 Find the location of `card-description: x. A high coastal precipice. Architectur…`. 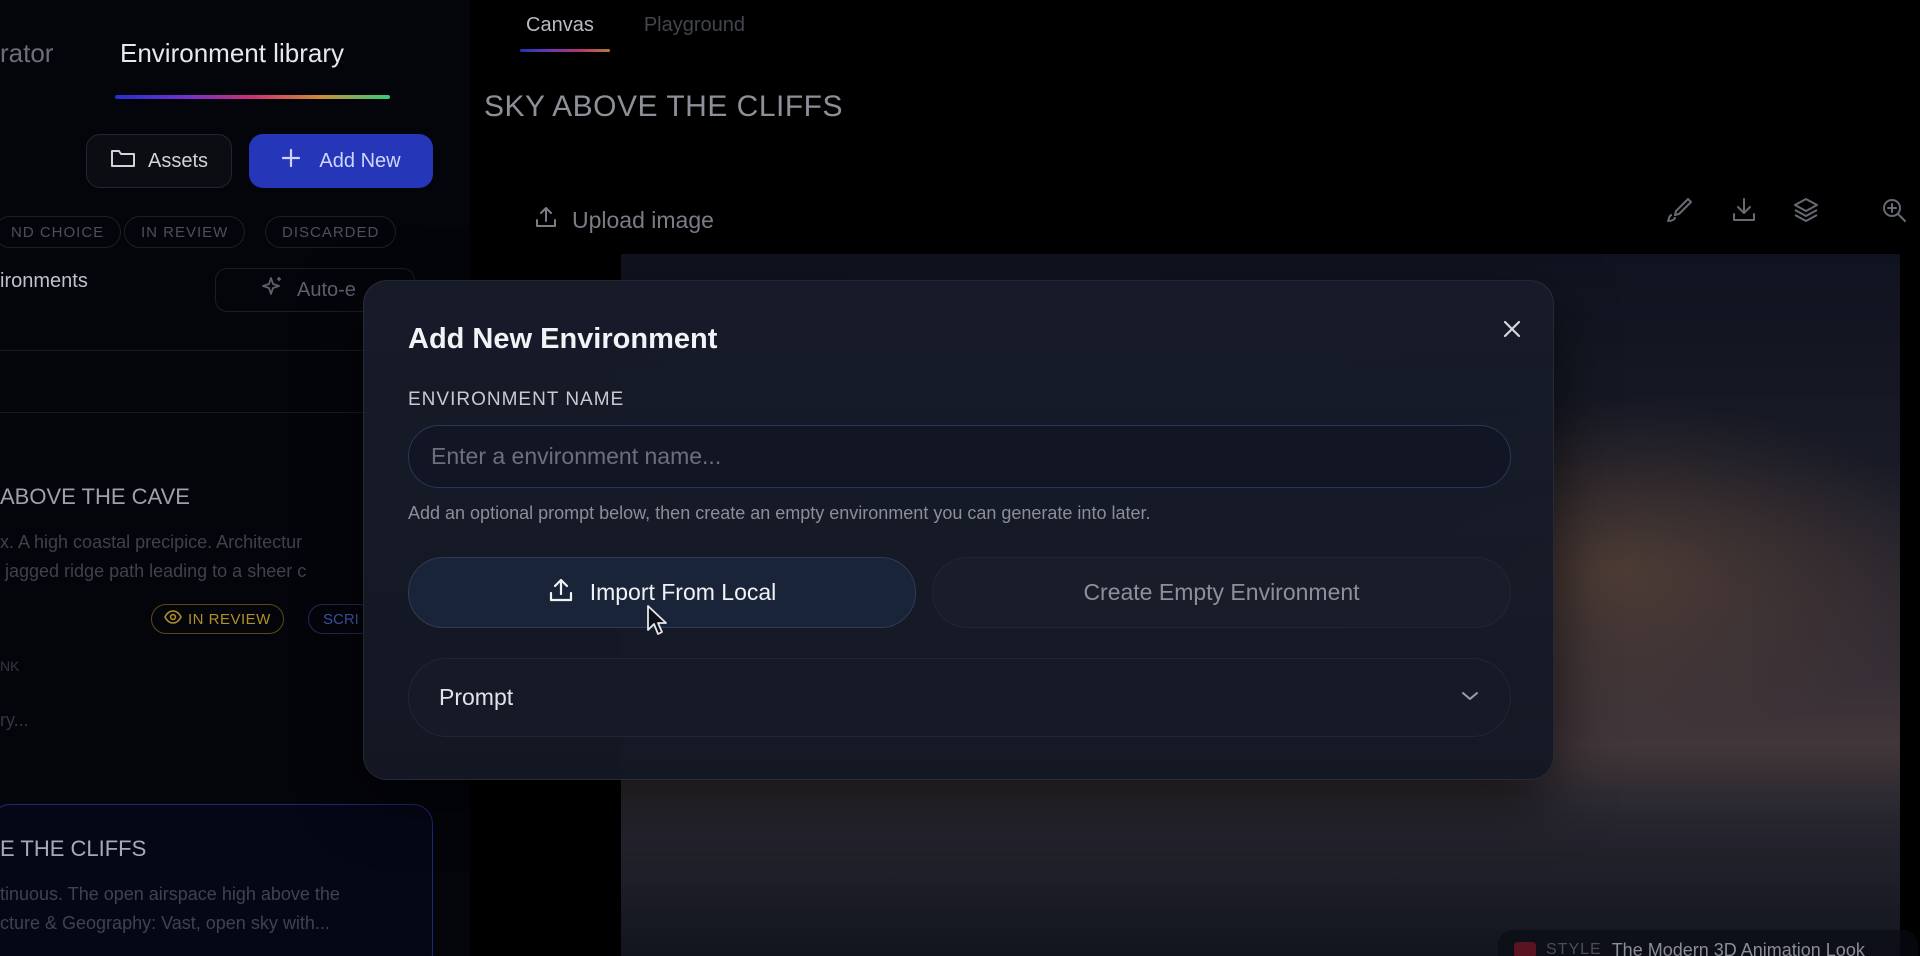

card-description: x. A high coastal precipice. Architectur… is located at coordinates (153, 556).